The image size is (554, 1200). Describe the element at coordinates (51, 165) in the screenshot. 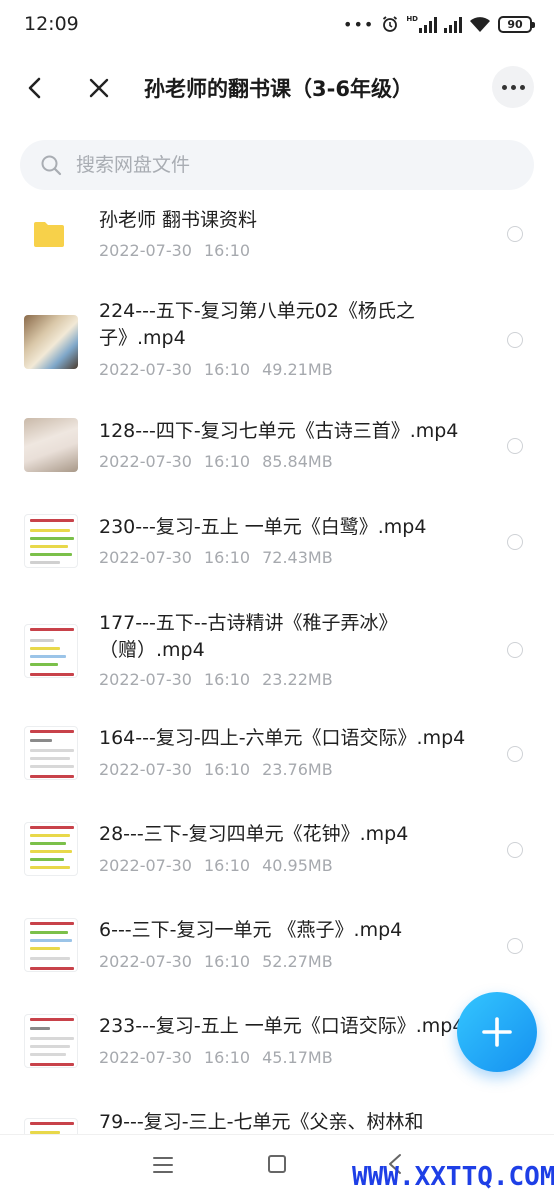

I see `search-icon` at that location.